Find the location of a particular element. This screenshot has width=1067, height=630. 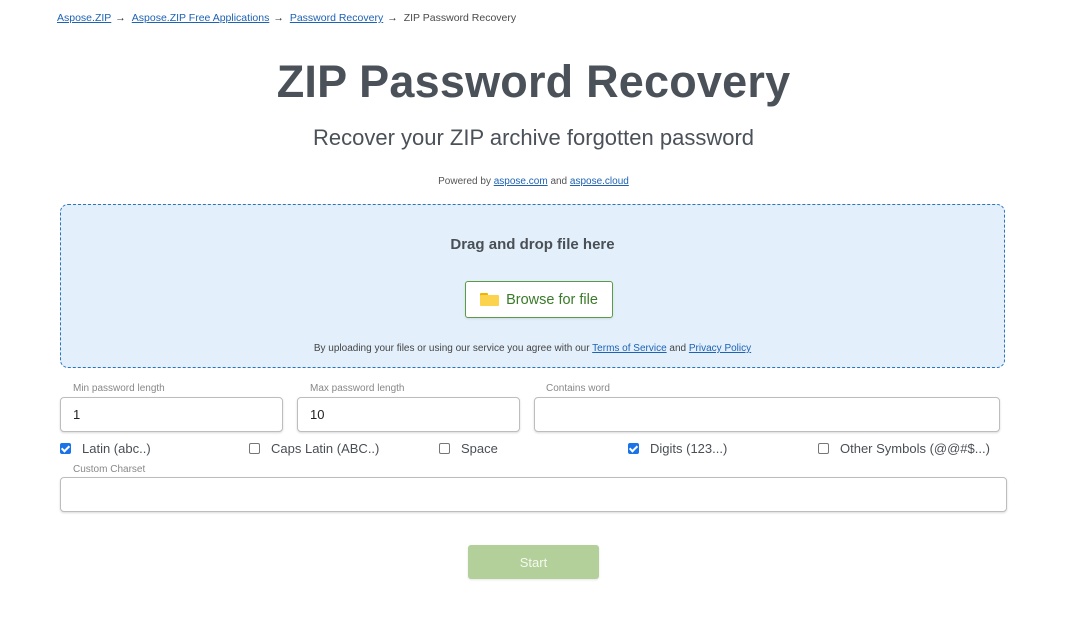

breadcrumb-current: ZIP Password Recovery is located at coordinates (460, 18).